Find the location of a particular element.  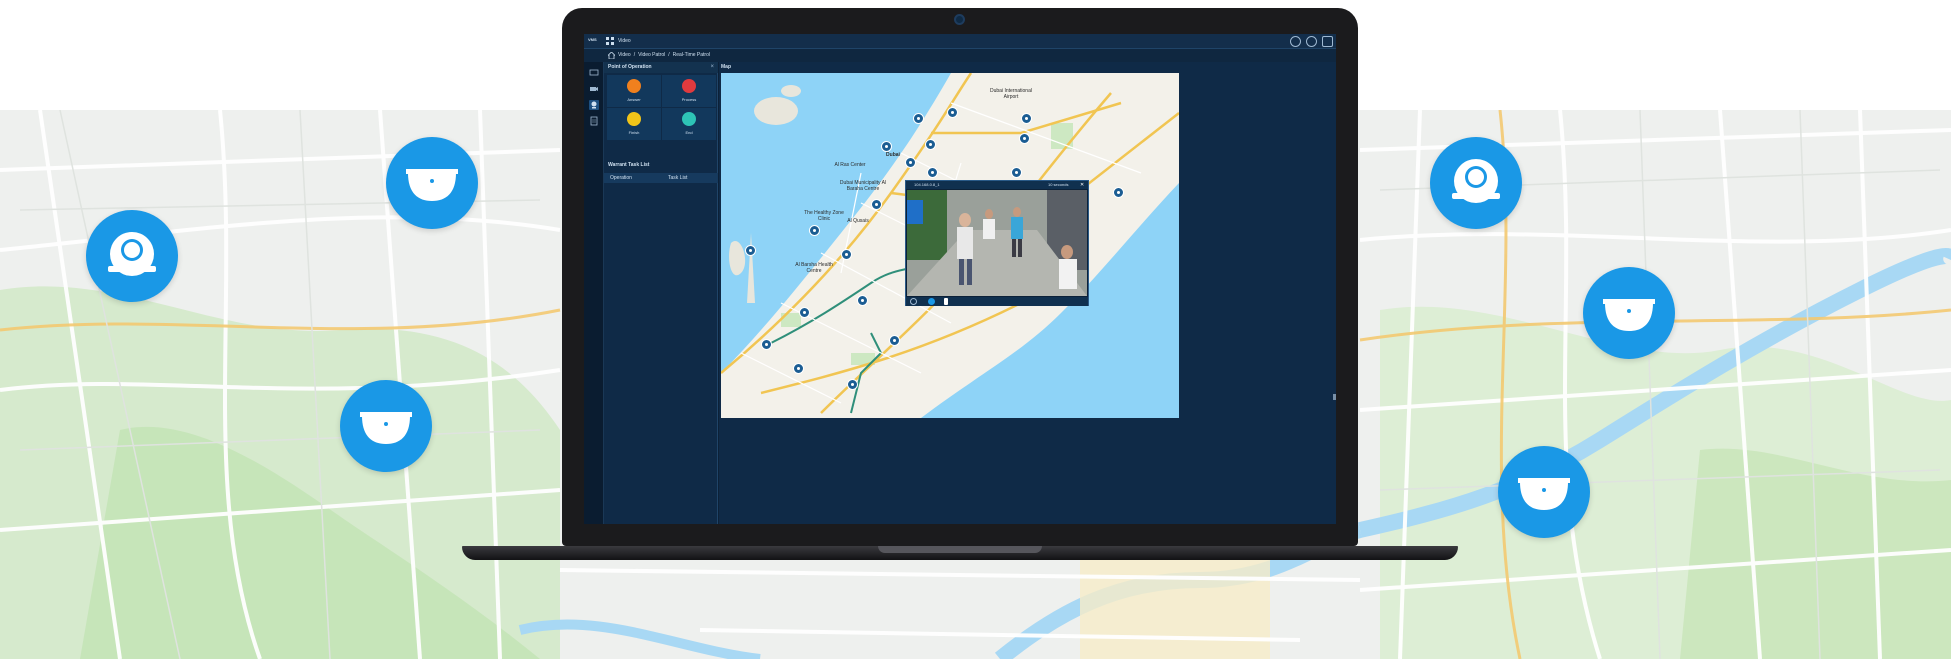

map-label-al-qusais: Al Qusais is located at coordinates (858, 221).